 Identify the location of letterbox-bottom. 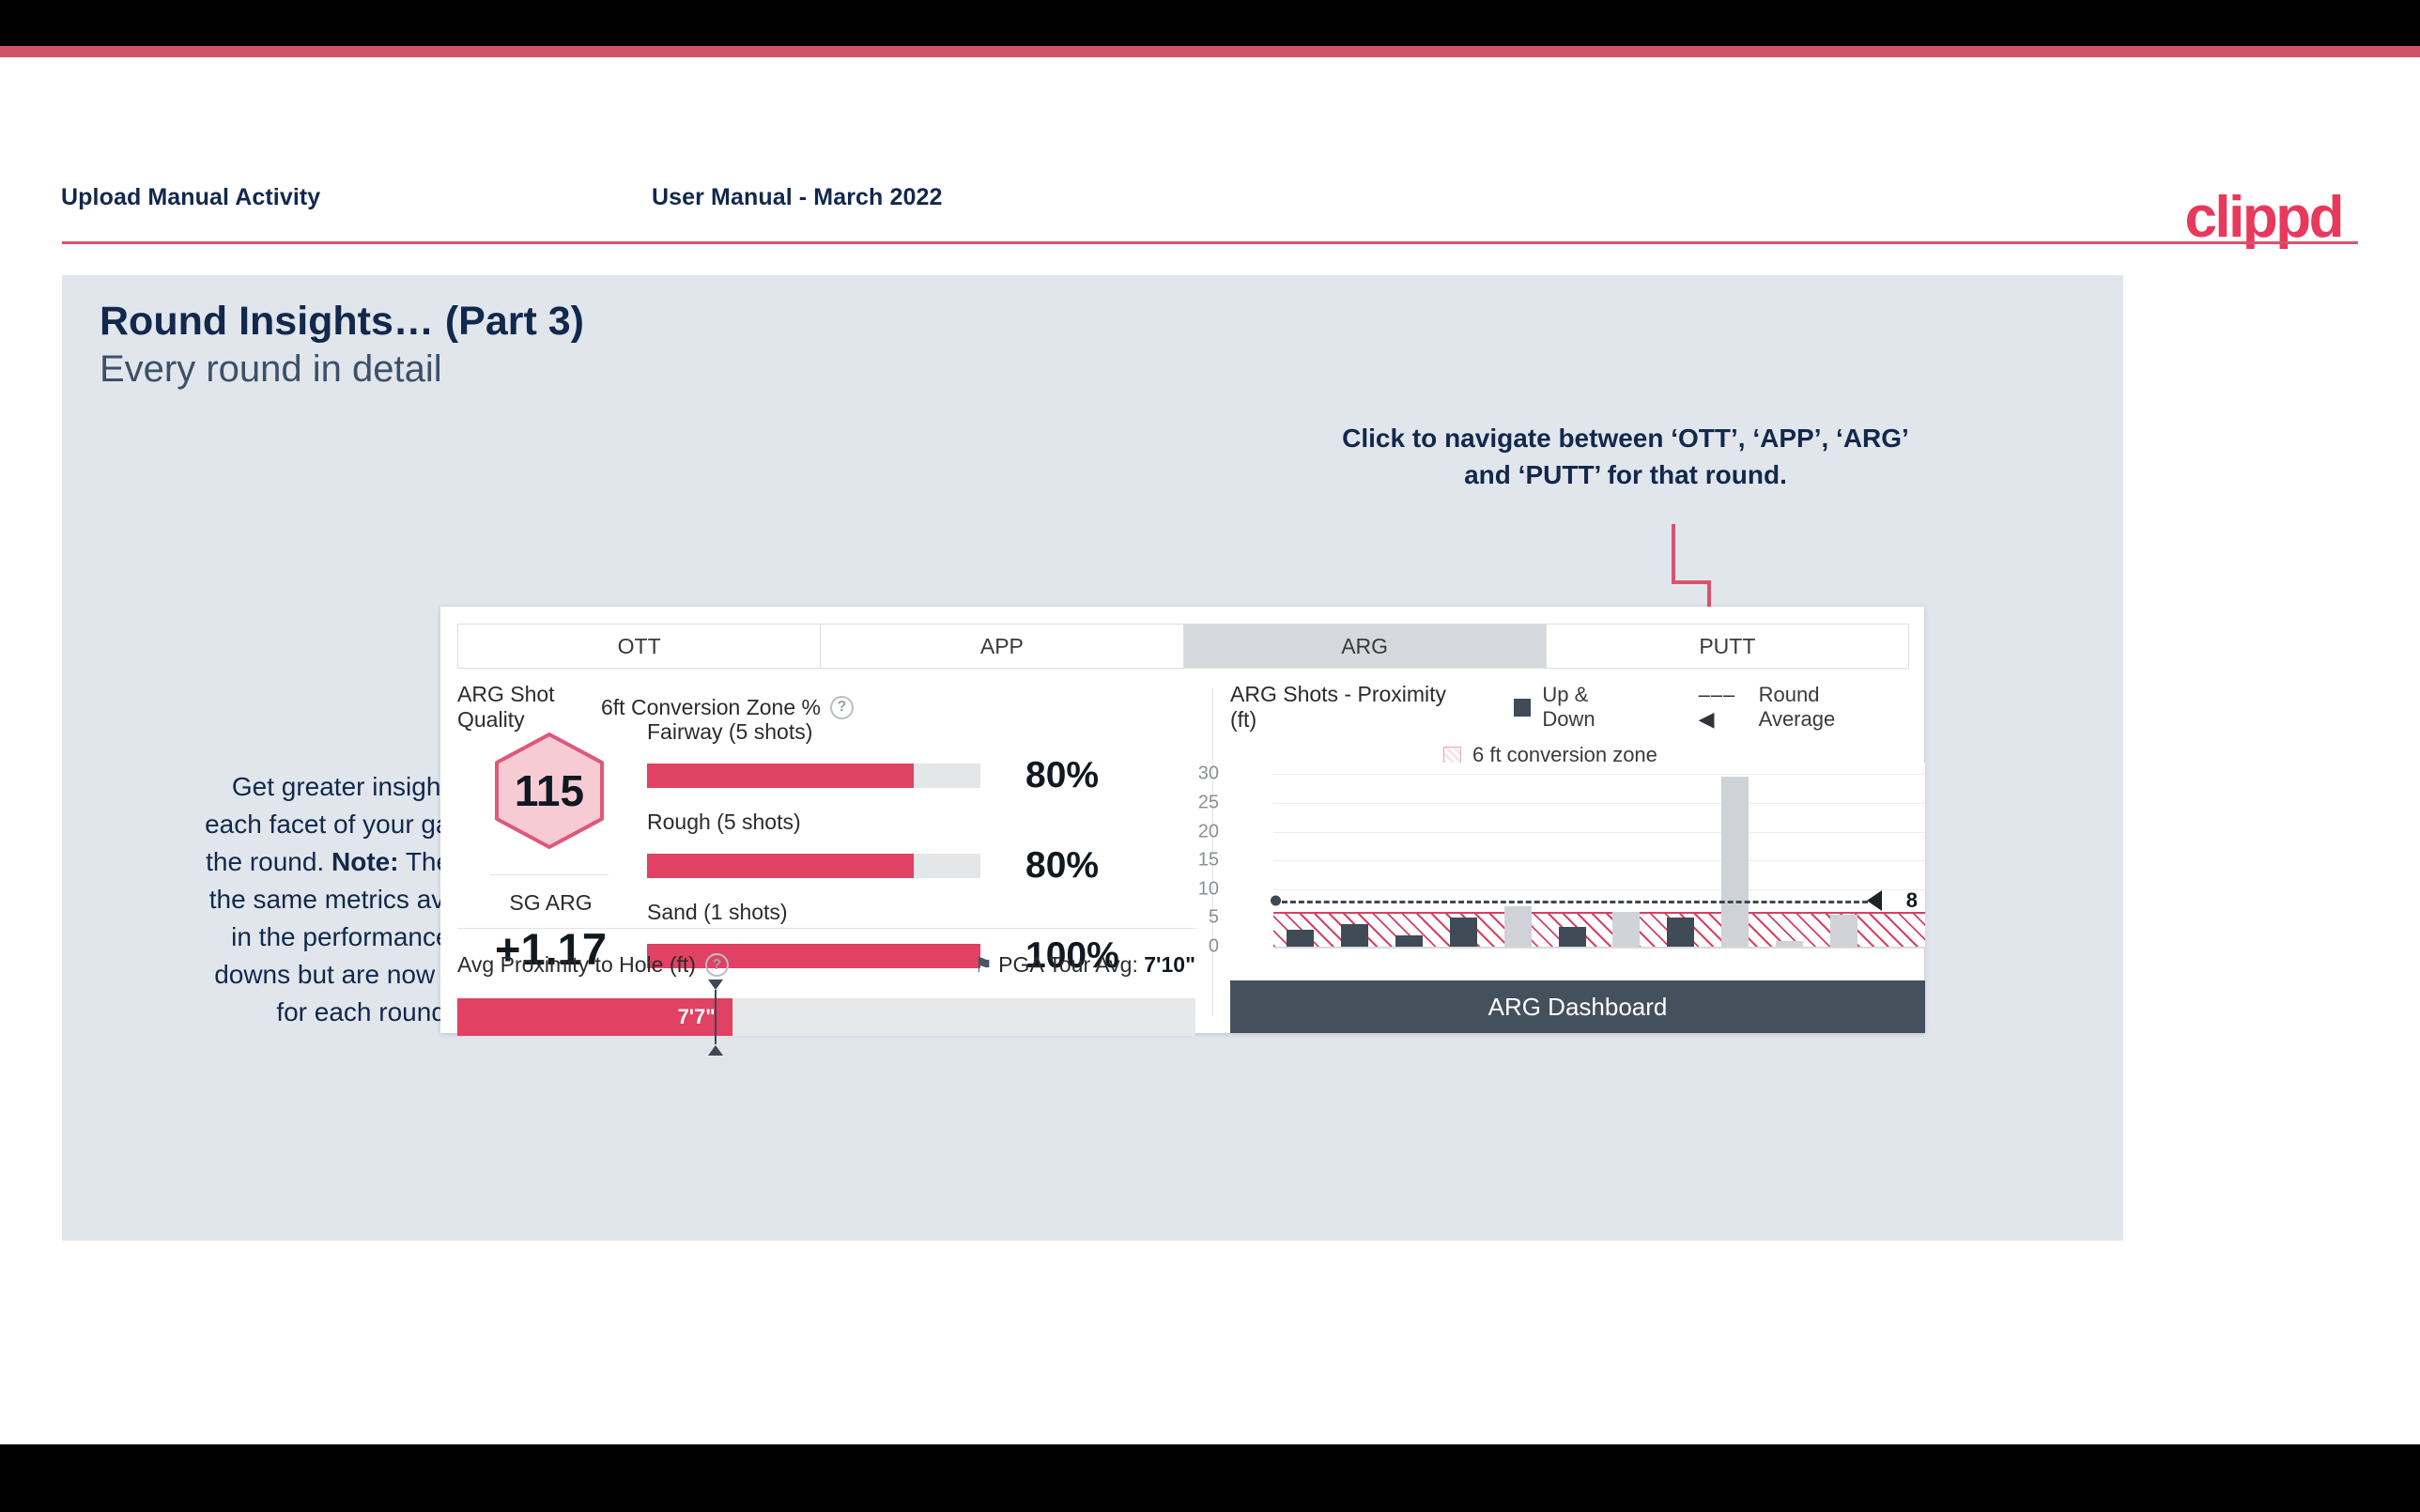
(1210, 1478).